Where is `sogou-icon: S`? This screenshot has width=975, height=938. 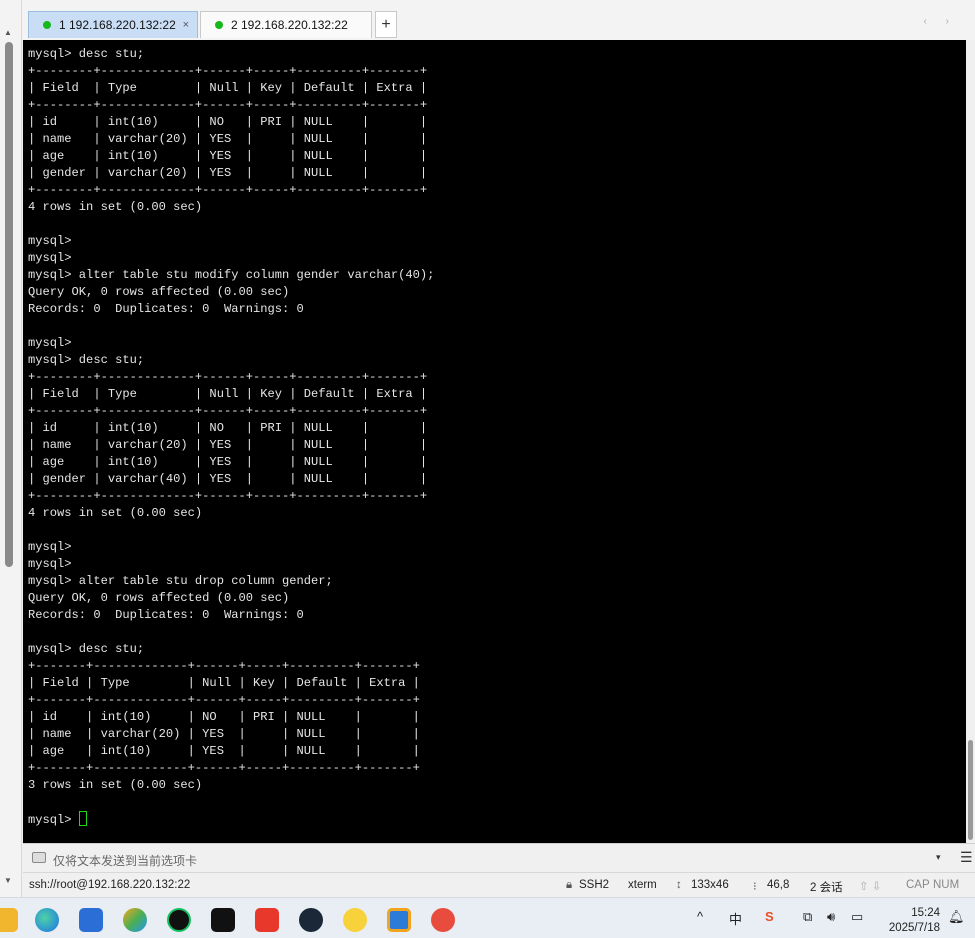 sogou-icon: S is located at coordinates (769, 916).